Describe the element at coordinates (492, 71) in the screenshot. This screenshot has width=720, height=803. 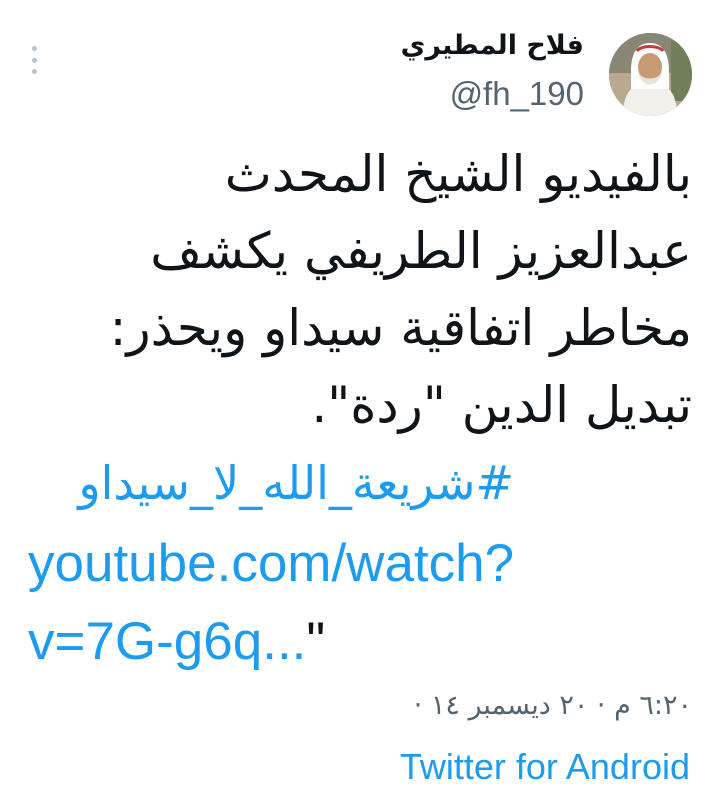
I see `author-block: فلاح المطيري @fh_190` at that location.